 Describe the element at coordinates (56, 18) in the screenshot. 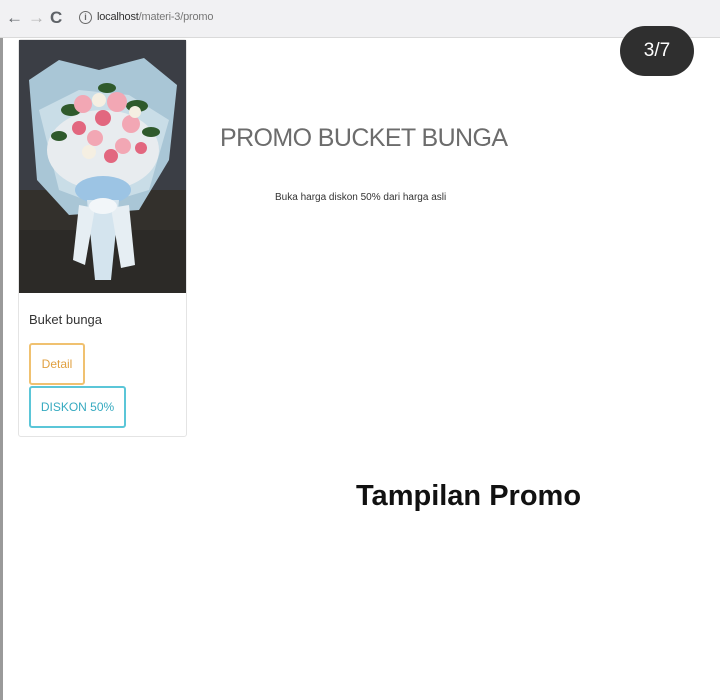

I see `reload-icon: C` at that location.